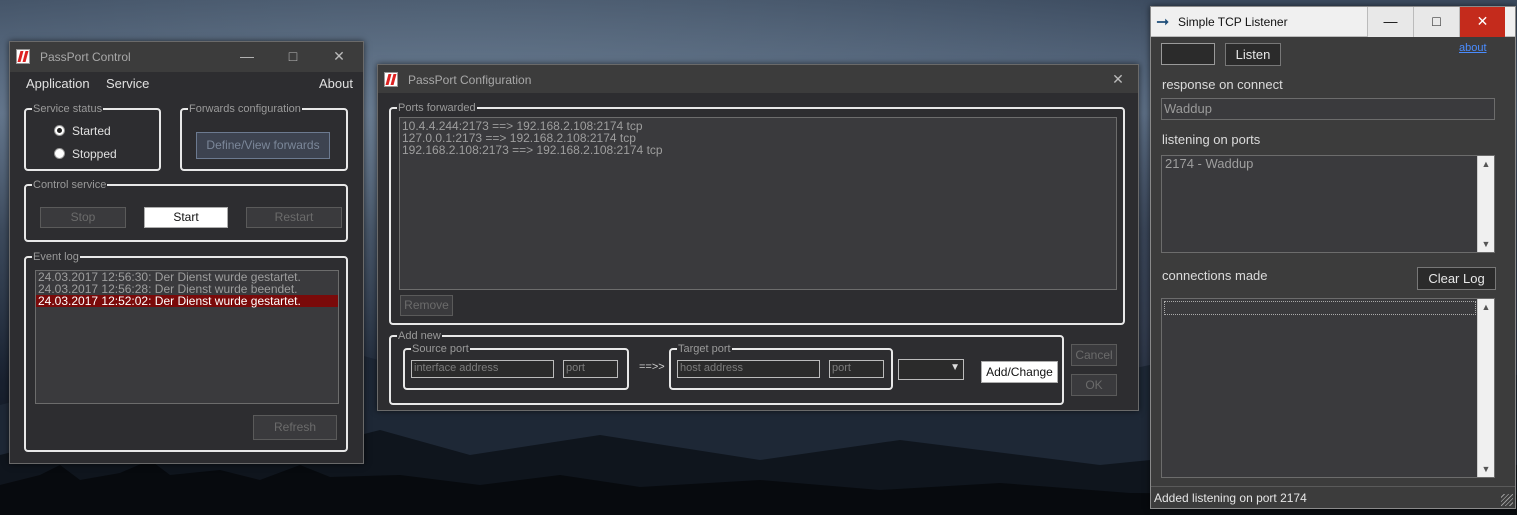 This screenshot has height=515, width=1517. Describe the element at coordinates (56, 257) in the screenshot. I see `event-log-legend: Event log` at that location.